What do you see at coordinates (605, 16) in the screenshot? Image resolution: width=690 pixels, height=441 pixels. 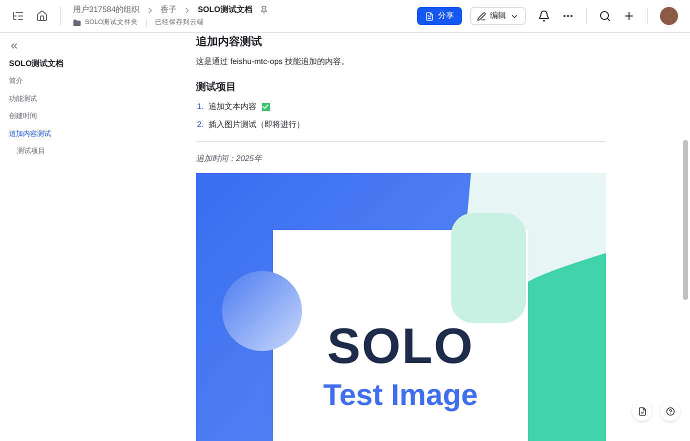 I see `search-icon` at bounding box center [605, 16].